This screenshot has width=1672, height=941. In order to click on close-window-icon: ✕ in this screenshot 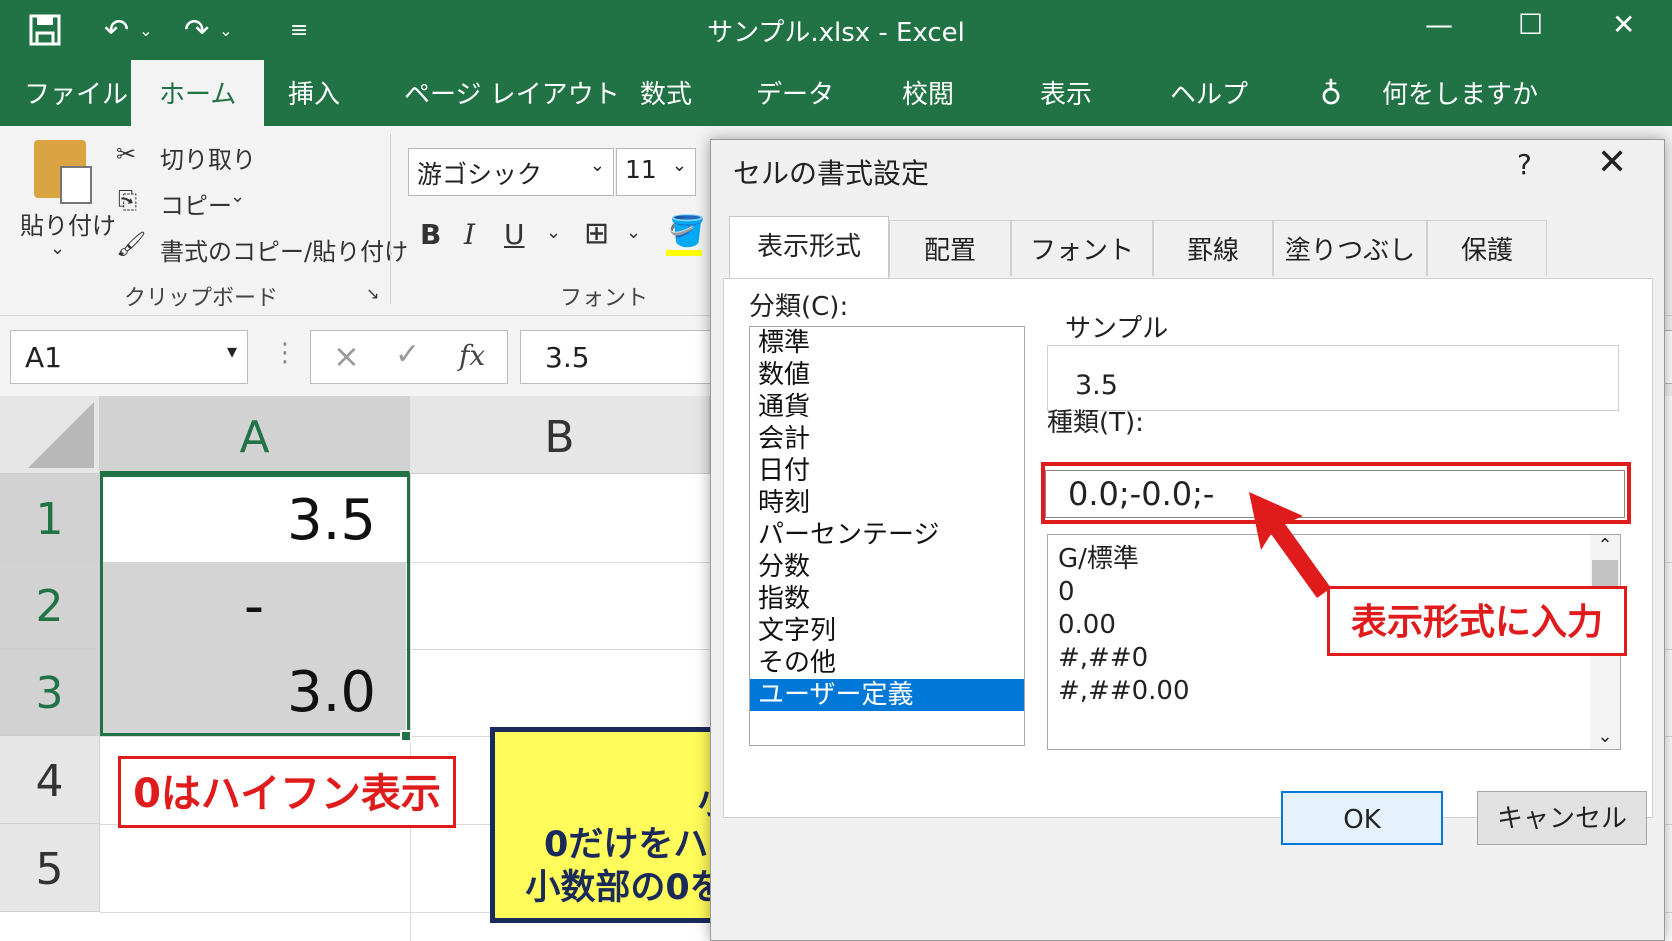, I will do `click(1623, 24)`.